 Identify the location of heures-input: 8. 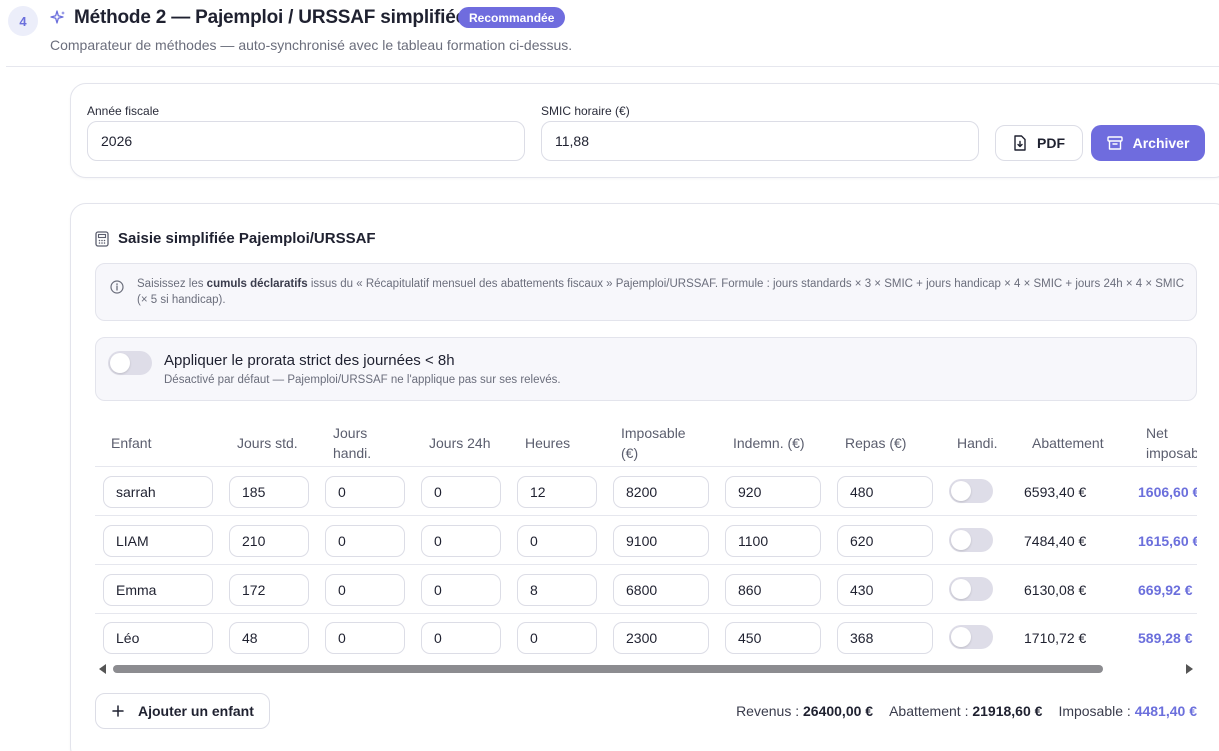
(557, 590).